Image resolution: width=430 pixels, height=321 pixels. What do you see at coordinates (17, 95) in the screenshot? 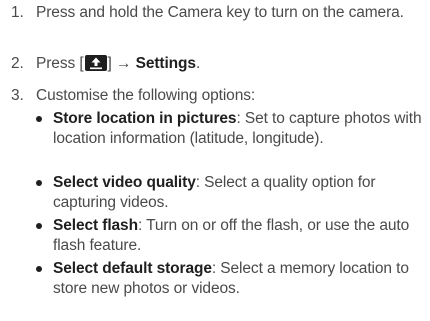
I see `step-number: 3.` at bounding box center [17, 95].